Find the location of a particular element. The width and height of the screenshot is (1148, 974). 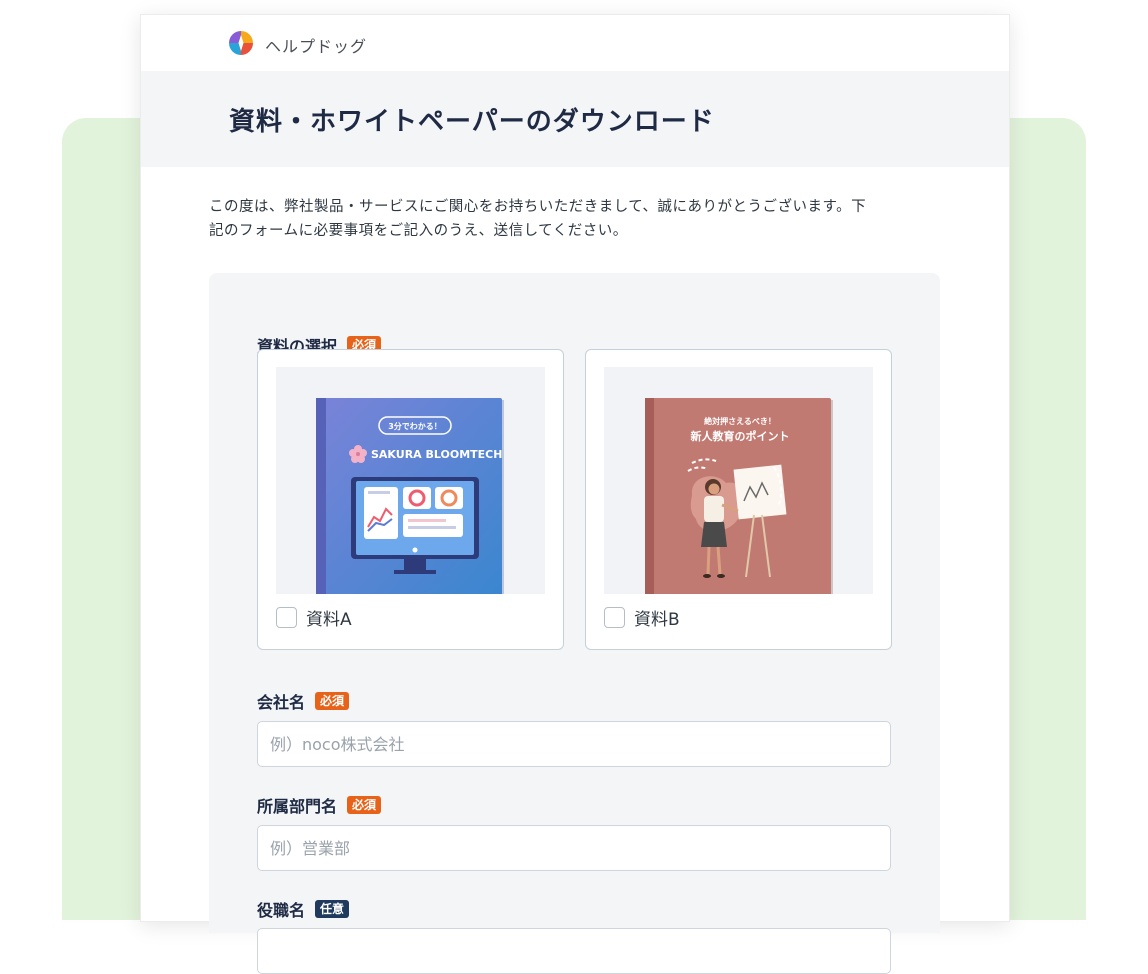

brand-logo-icon is located at coordinates (241, 43).